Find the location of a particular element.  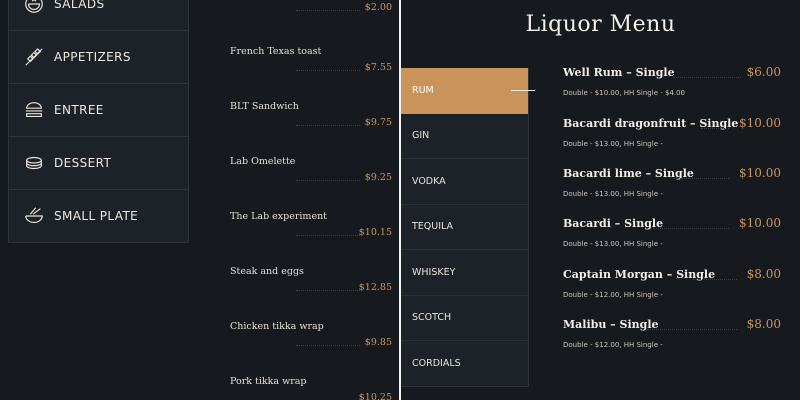

food-item: $2.00 is located at coordinates (311, 13).